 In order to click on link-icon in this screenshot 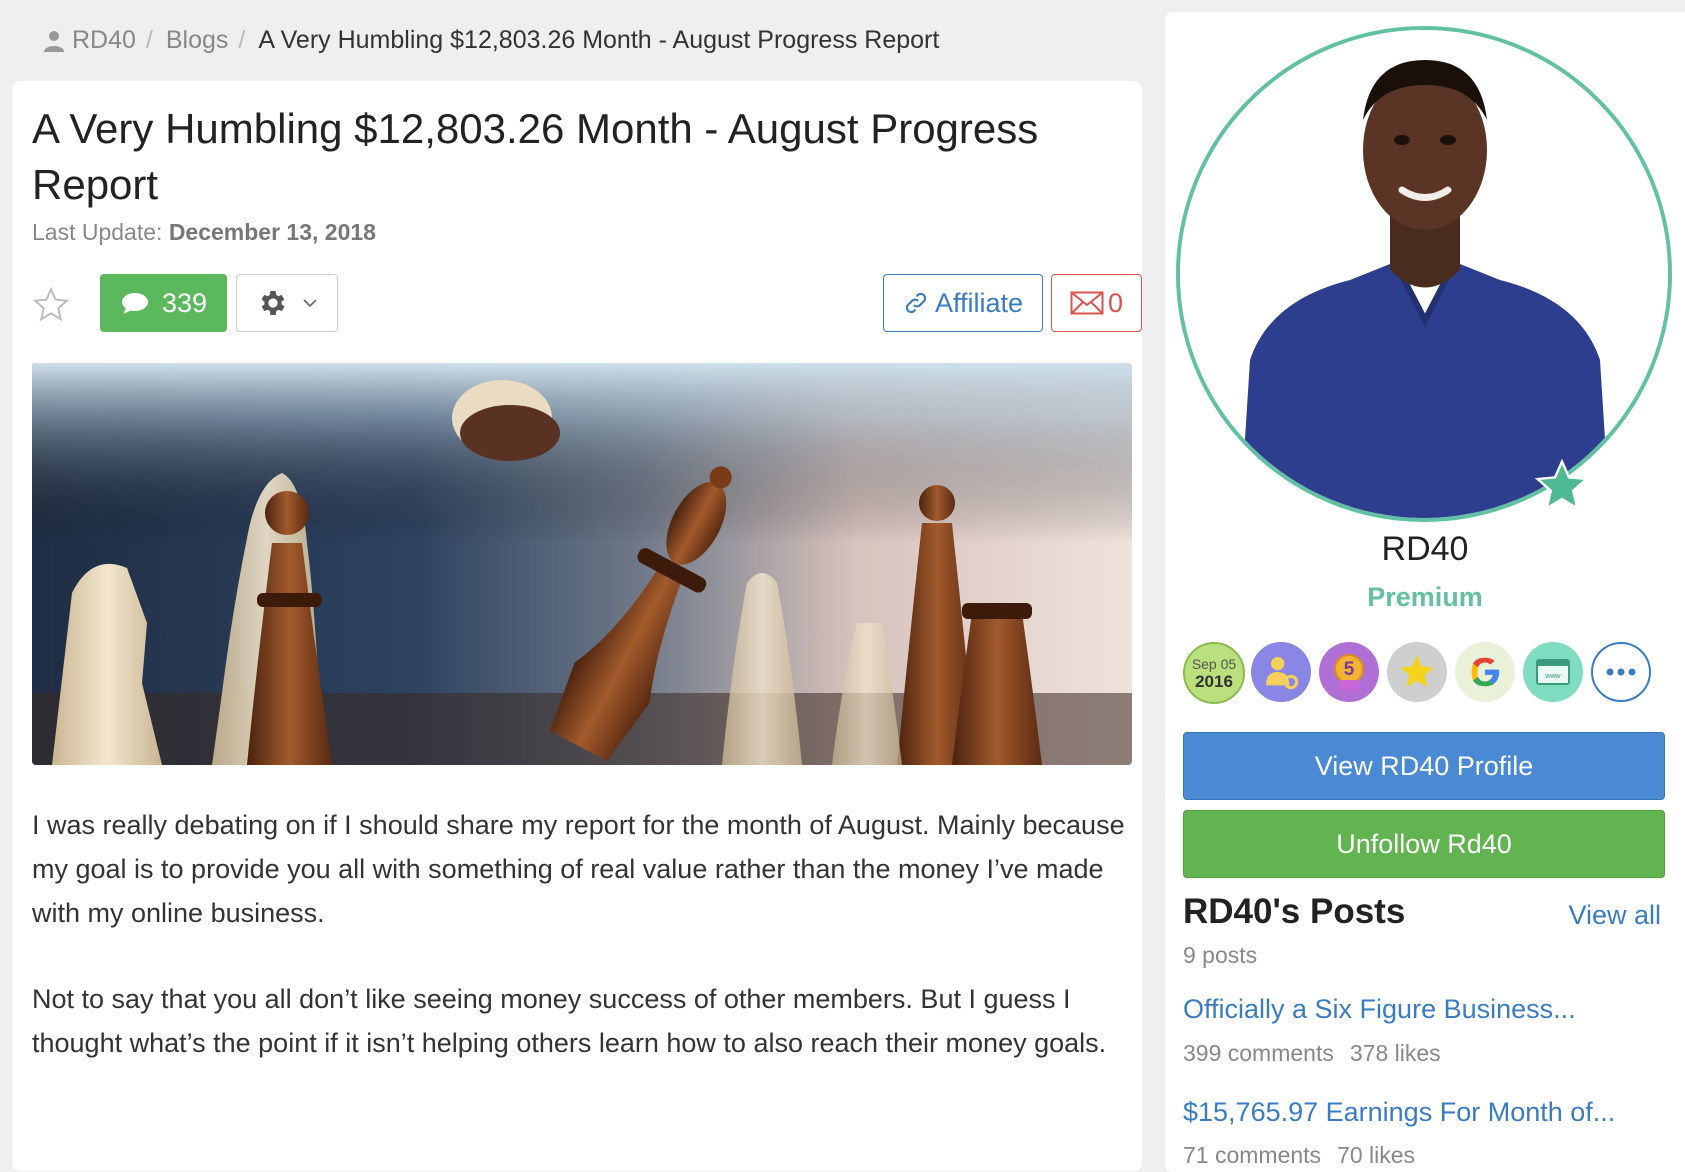, I will do `click(916, 303)`.